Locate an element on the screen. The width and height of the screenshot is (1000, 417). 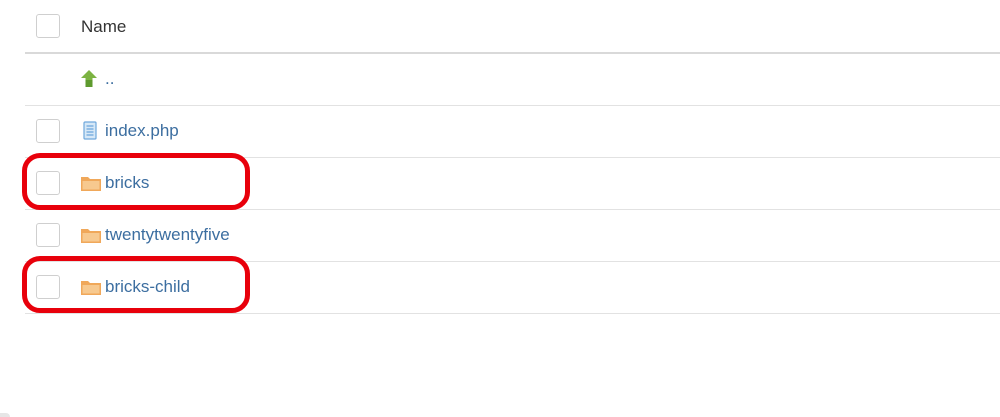
table-row-parent: .. is located at coordinates (512, 80).